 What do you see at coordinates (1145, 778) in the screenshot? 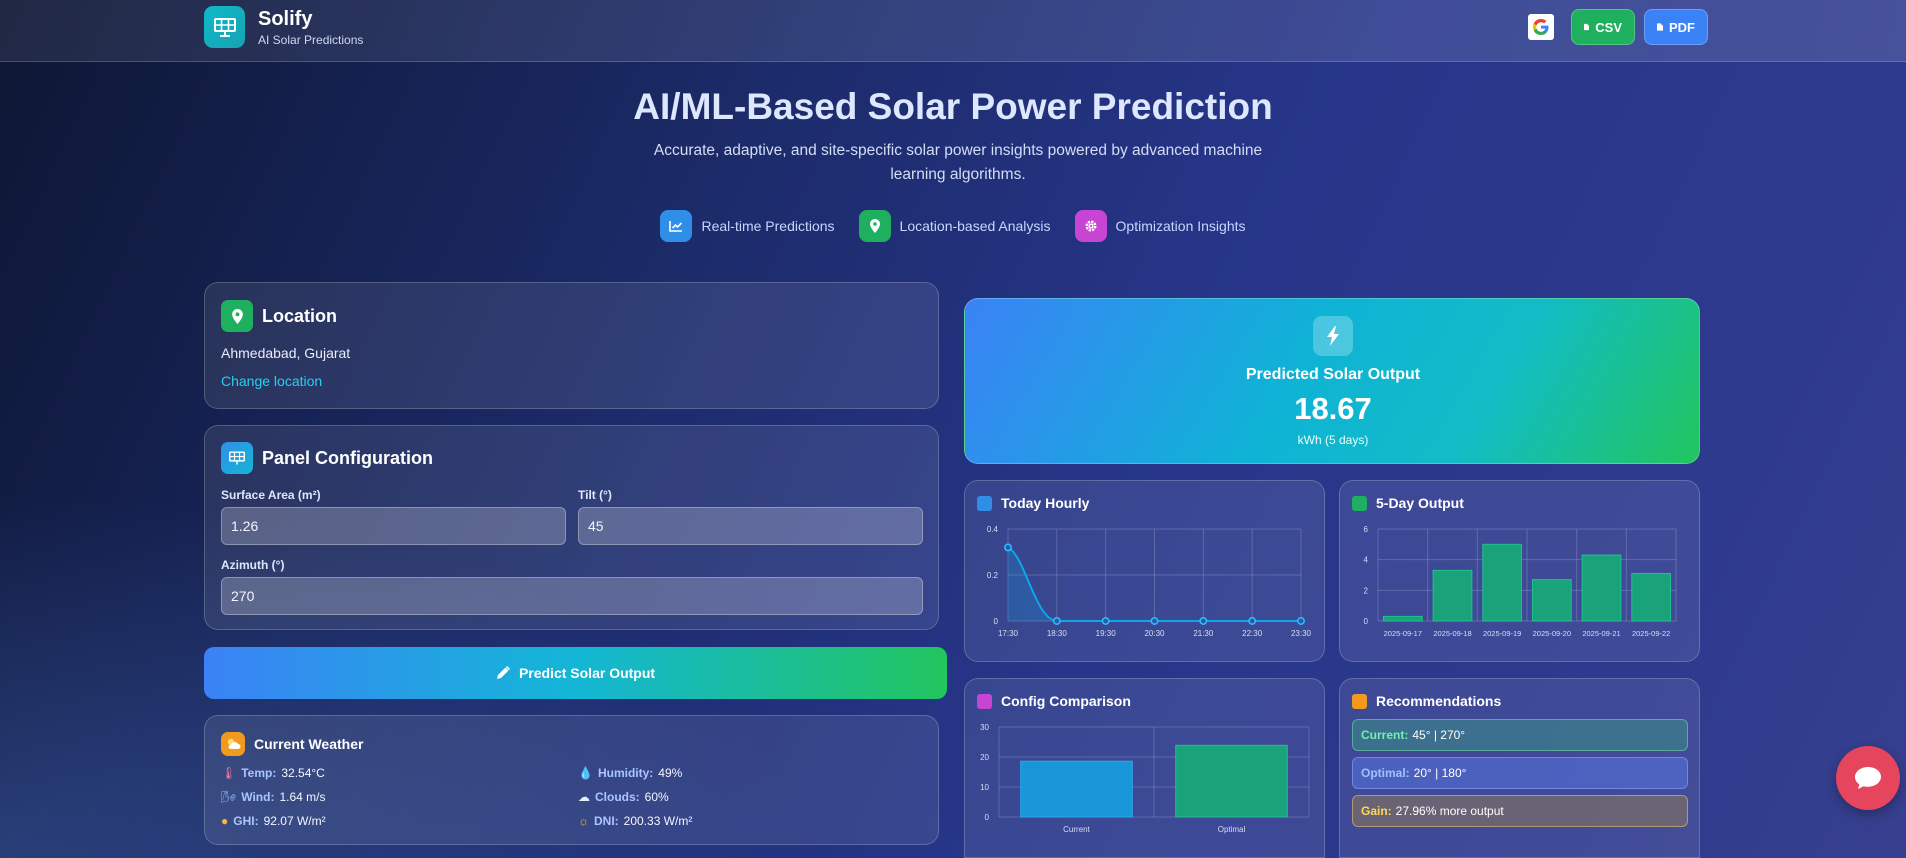
I see `config-chart: 0 10 20 30 Current Optimal` at bounding box center [1145, 778].